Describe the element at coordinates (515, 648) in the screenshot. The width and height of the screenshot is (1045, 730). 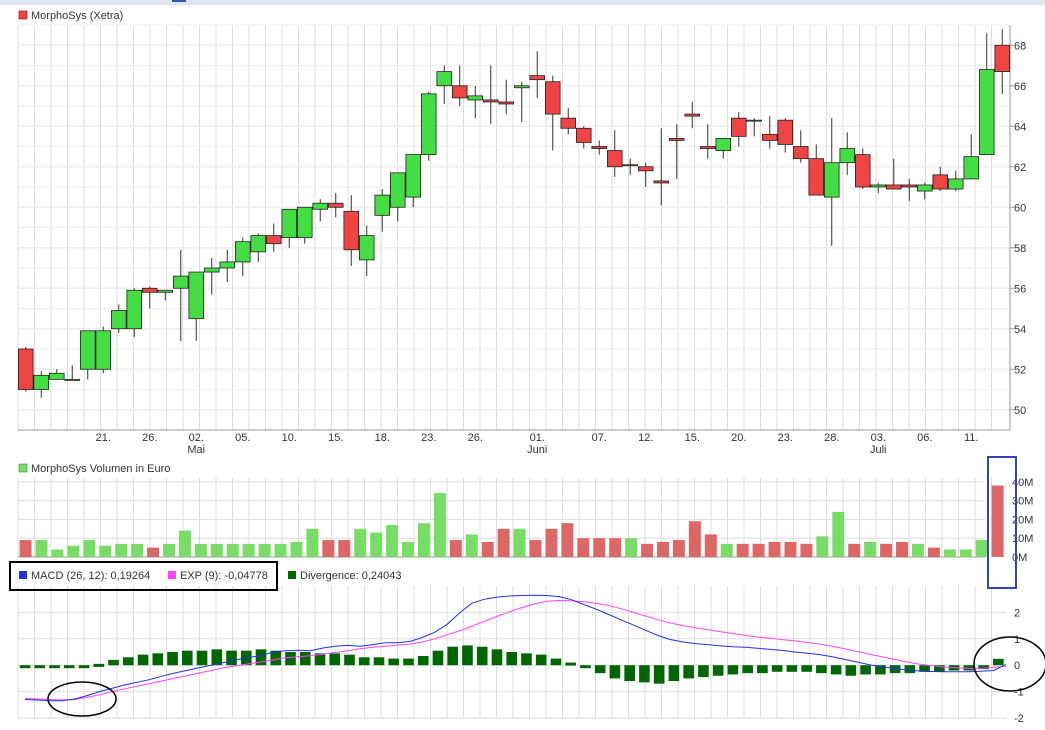
I see `macd-line` at that location.